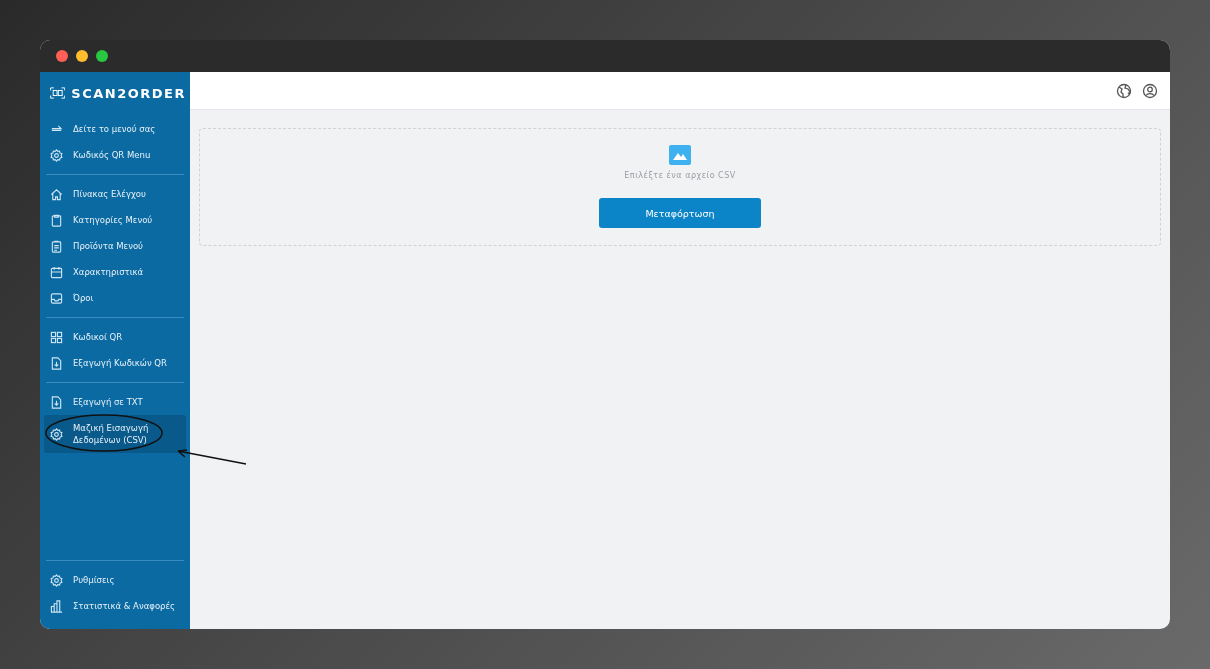 The height and width of the screenshot is (669, 1210). I want to click on inbox-icon, so click(56, 298).